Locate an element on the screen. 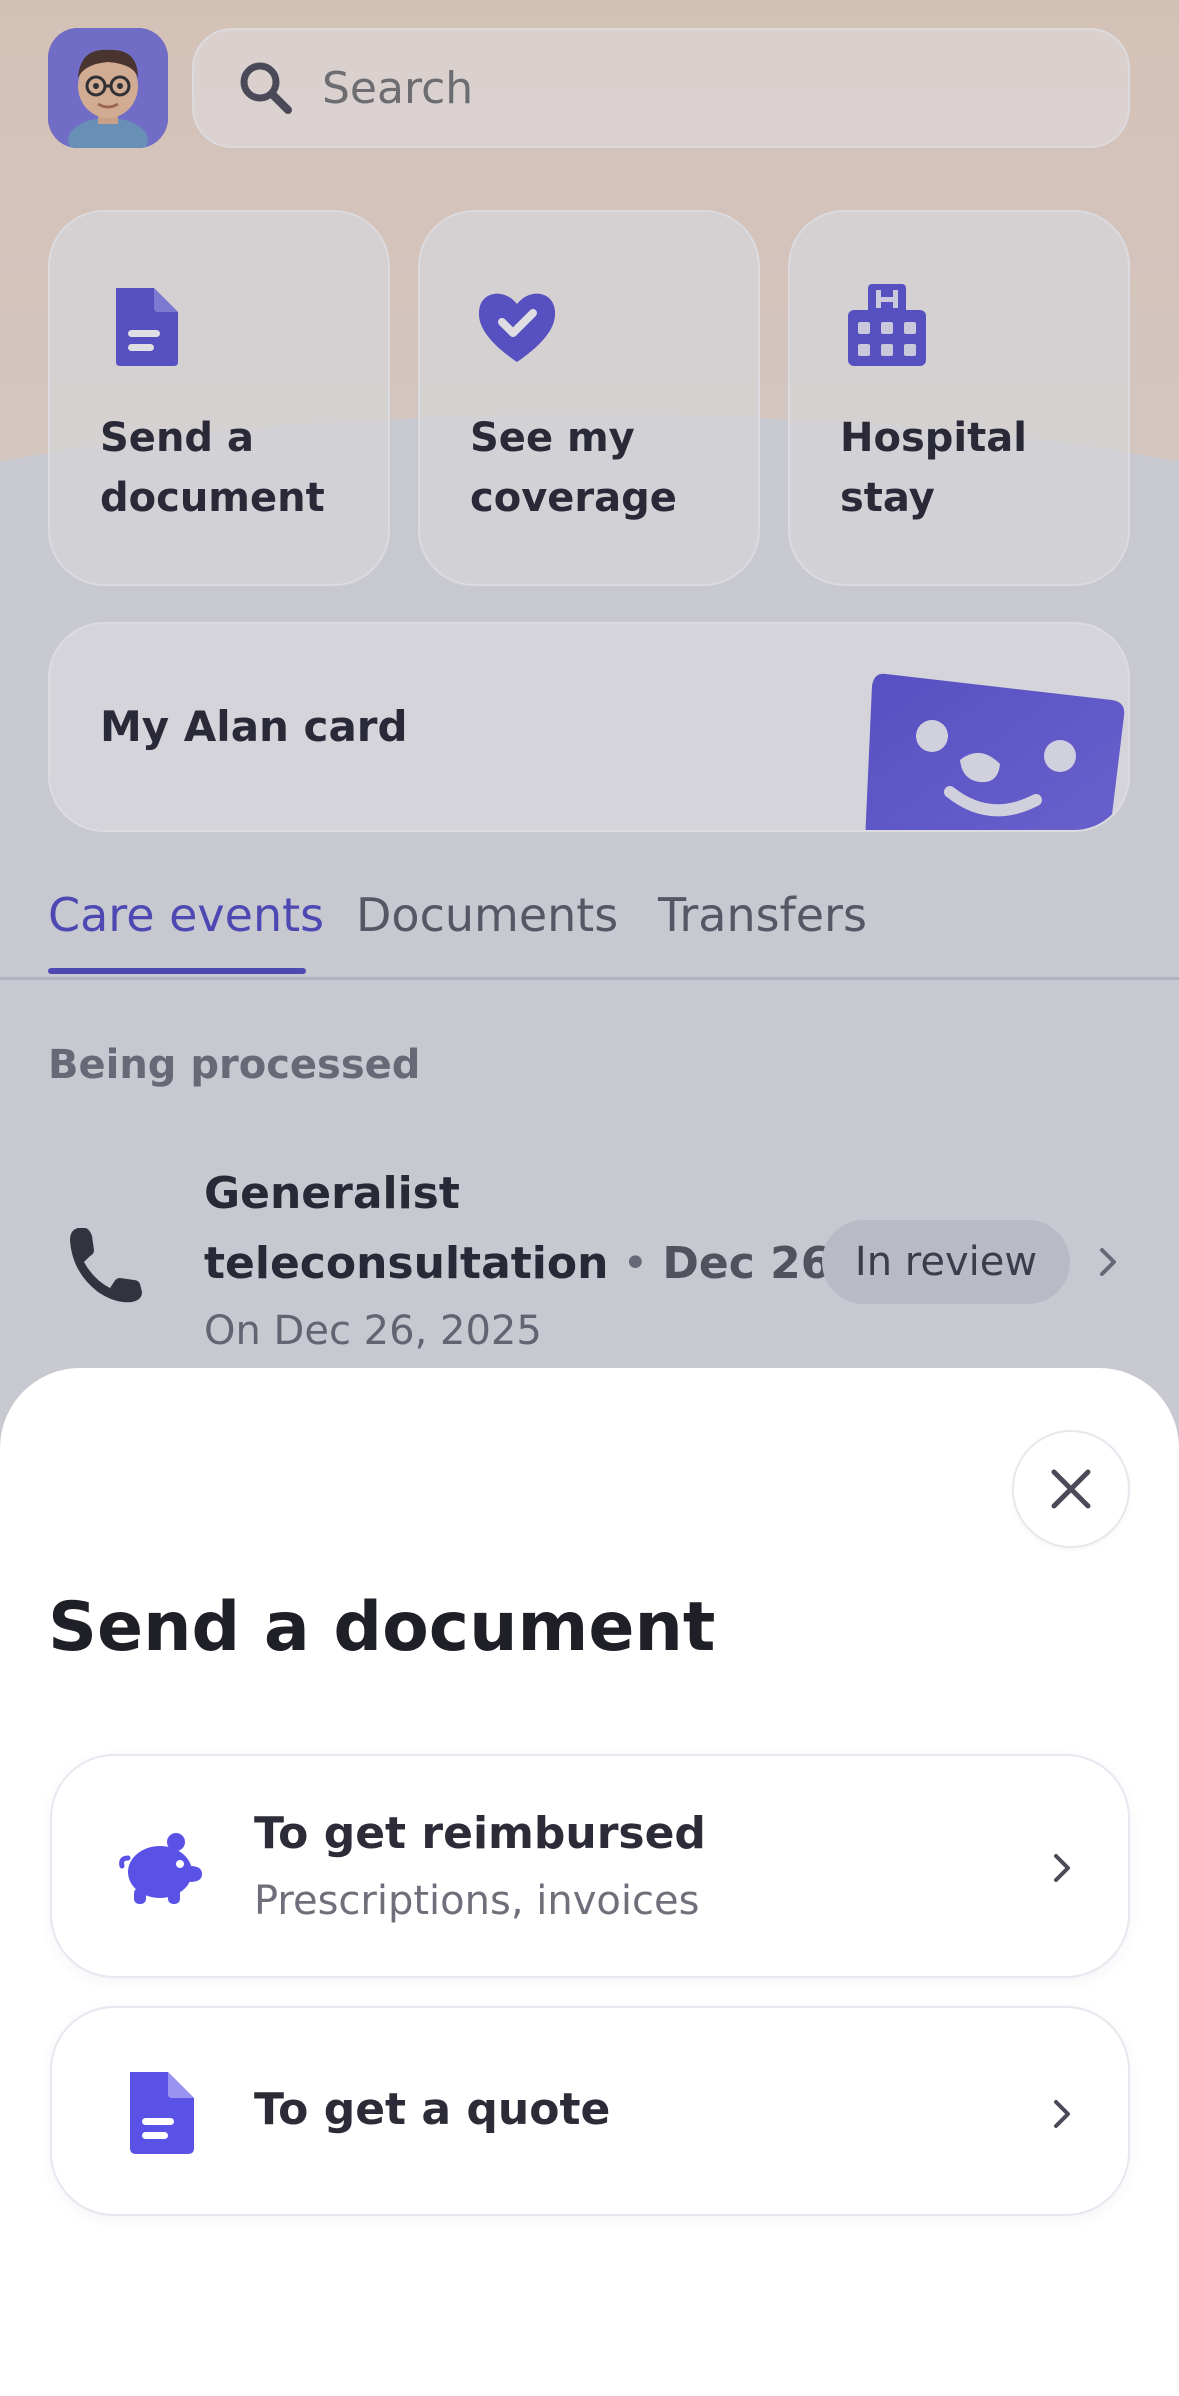 Image resolution: width=1179 pixels, height=2396 pixels. option-quote: To get a quote is located at coordinates (590, 2111).